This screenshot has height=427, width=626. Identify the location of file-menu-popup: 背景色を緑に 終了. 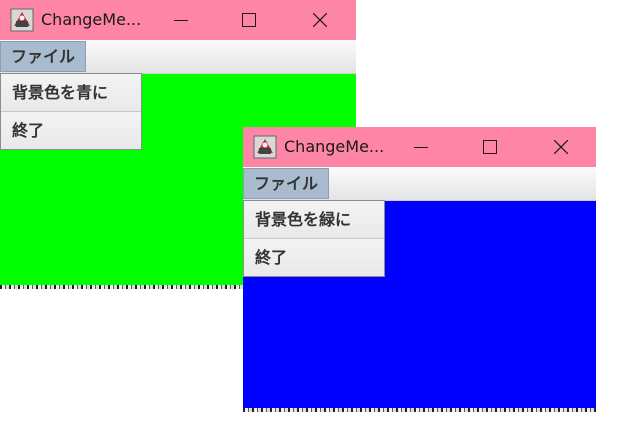
(314, 238).